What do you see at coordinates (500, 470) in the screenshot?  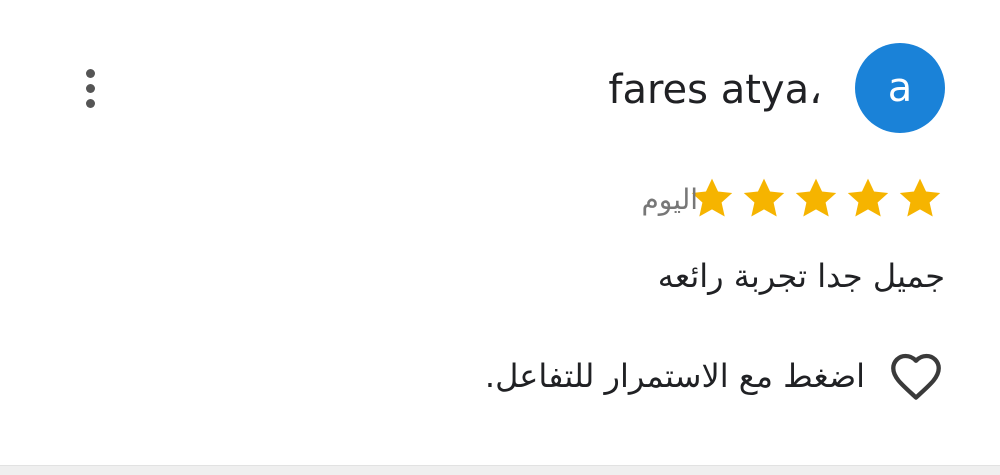 I see `section-divider` at bounding box center [500, 470].